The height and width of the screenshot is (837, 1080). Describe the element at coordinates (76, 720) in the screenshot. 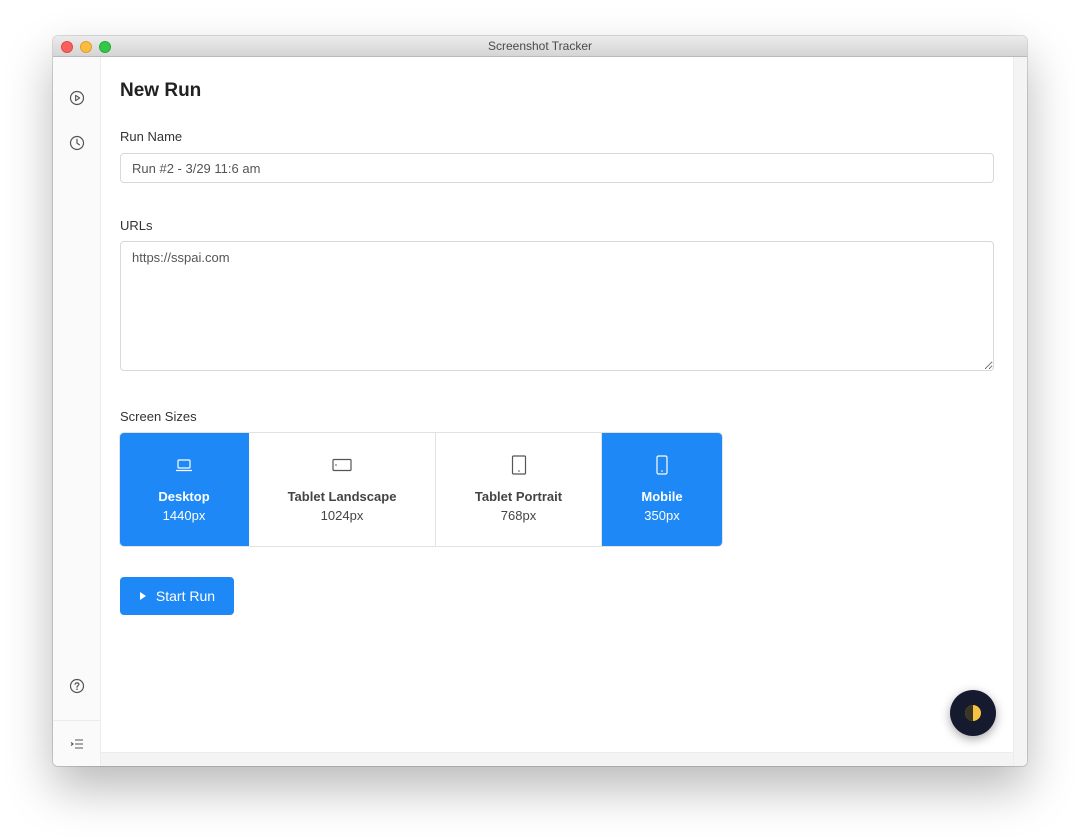

I see `sidebar-divider` at that location.